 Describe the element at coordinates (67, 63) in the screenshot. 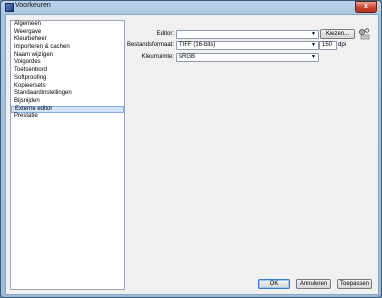

I see `category-item-volgordes: Volgordes` at that location.